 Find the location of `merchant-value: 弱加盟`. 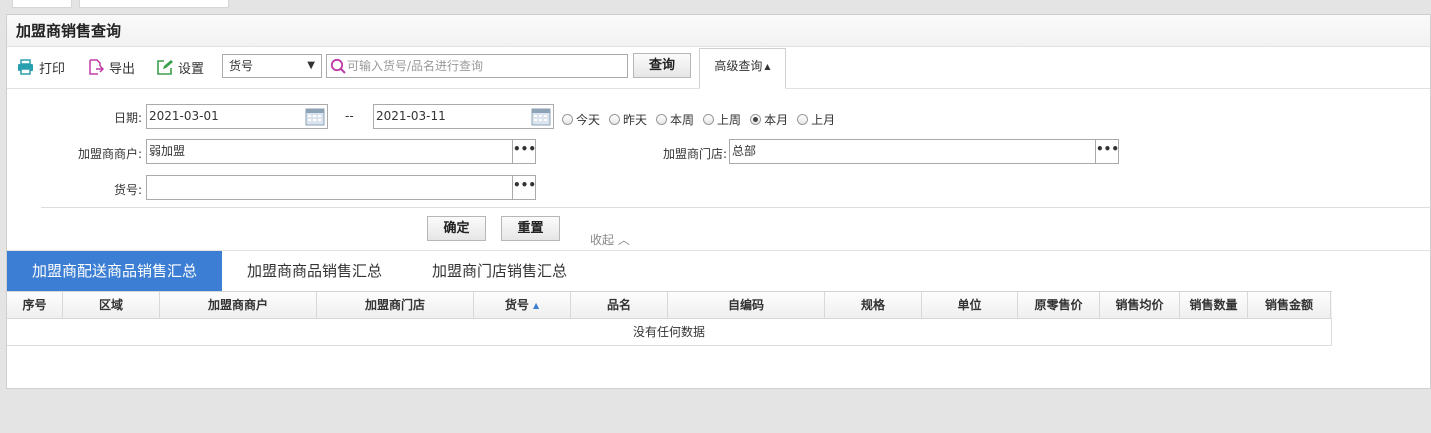

merchant-value: 弱加盟 is located at coordinates (167, 151).